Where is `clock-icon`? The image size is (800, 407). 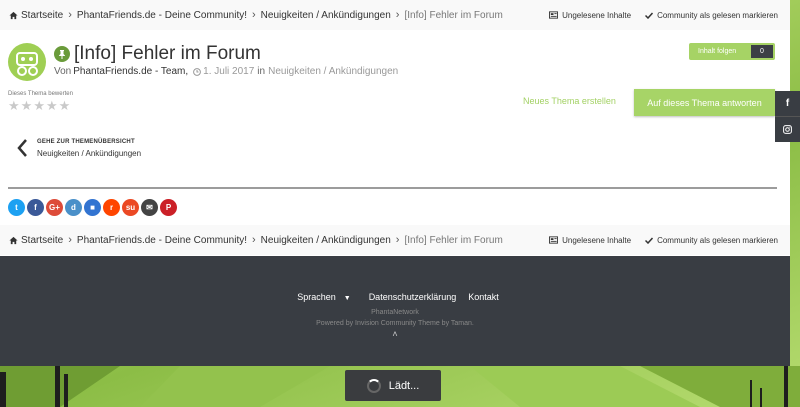 clock-icon is located at coordinates (197, 71).